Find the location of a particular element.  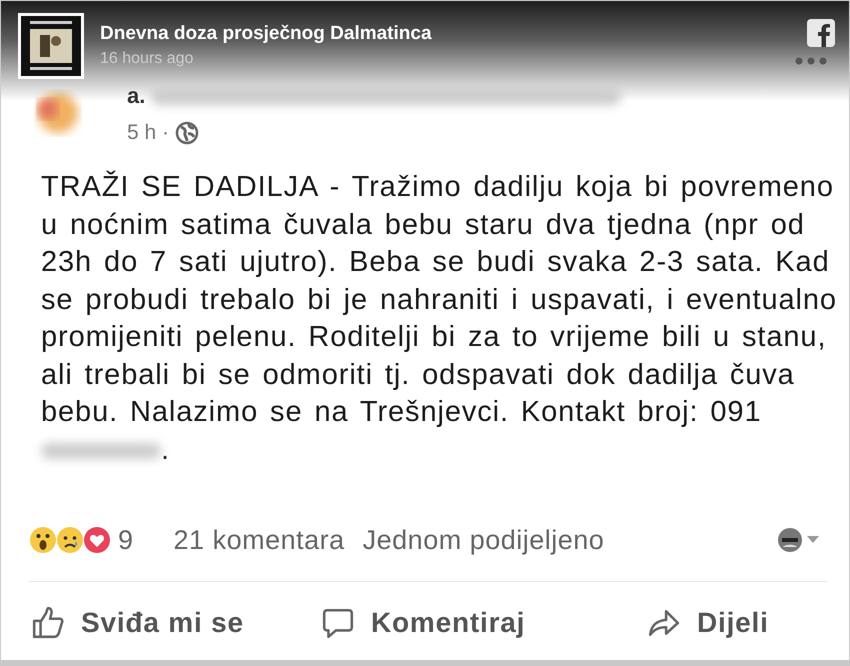

avatar-icon is located at coordinates (790, 540).